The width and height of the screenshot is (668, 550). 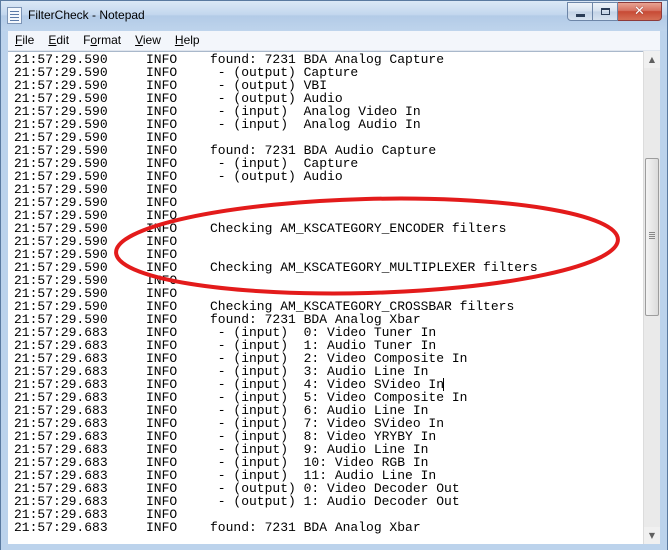 What do you see at coordinates (652, 237) in the screenshot?
I see `scrollbar-thumb` at bounding box center [652, 237].